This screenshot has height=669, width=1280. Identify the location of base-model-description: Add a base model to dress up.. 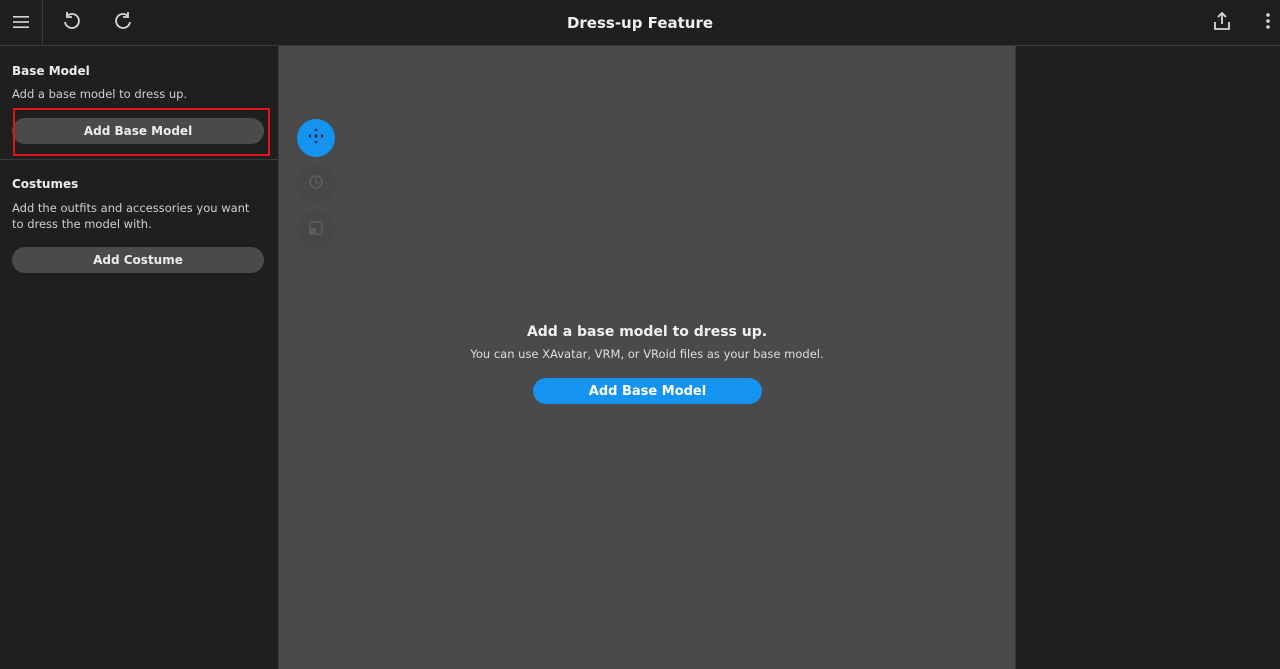
(100, 94).